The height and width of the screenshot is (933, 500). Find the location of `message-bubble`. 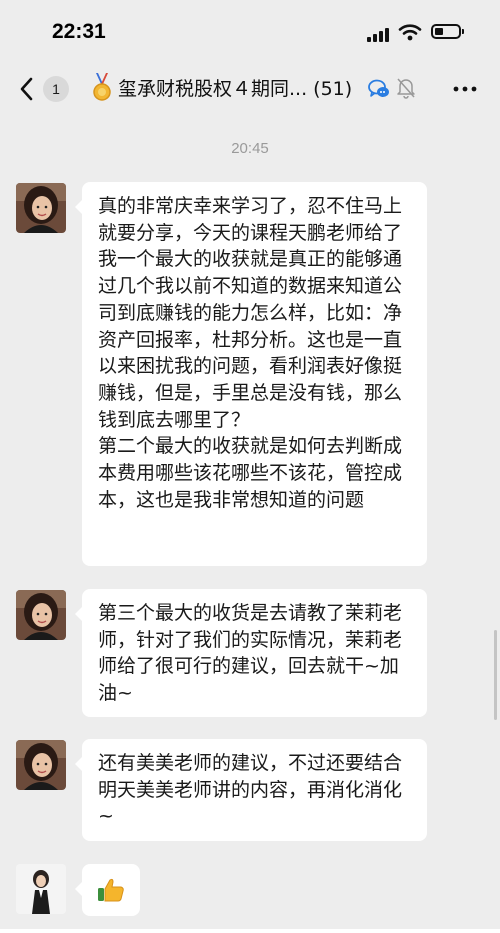

message-bubble is located at coordinates (107, 890).